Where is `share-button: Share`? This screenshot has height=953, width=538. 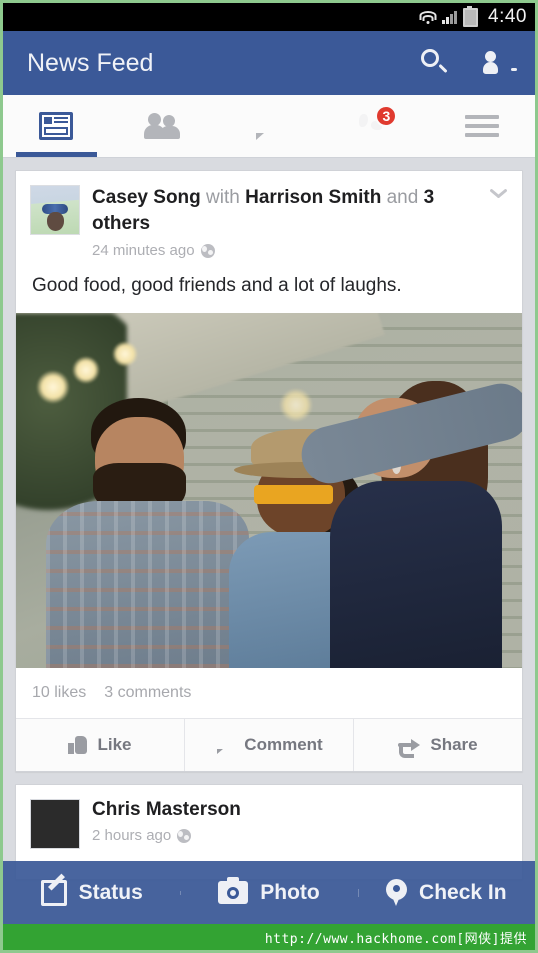 share-button: Share is located at coordinates (437, 745).